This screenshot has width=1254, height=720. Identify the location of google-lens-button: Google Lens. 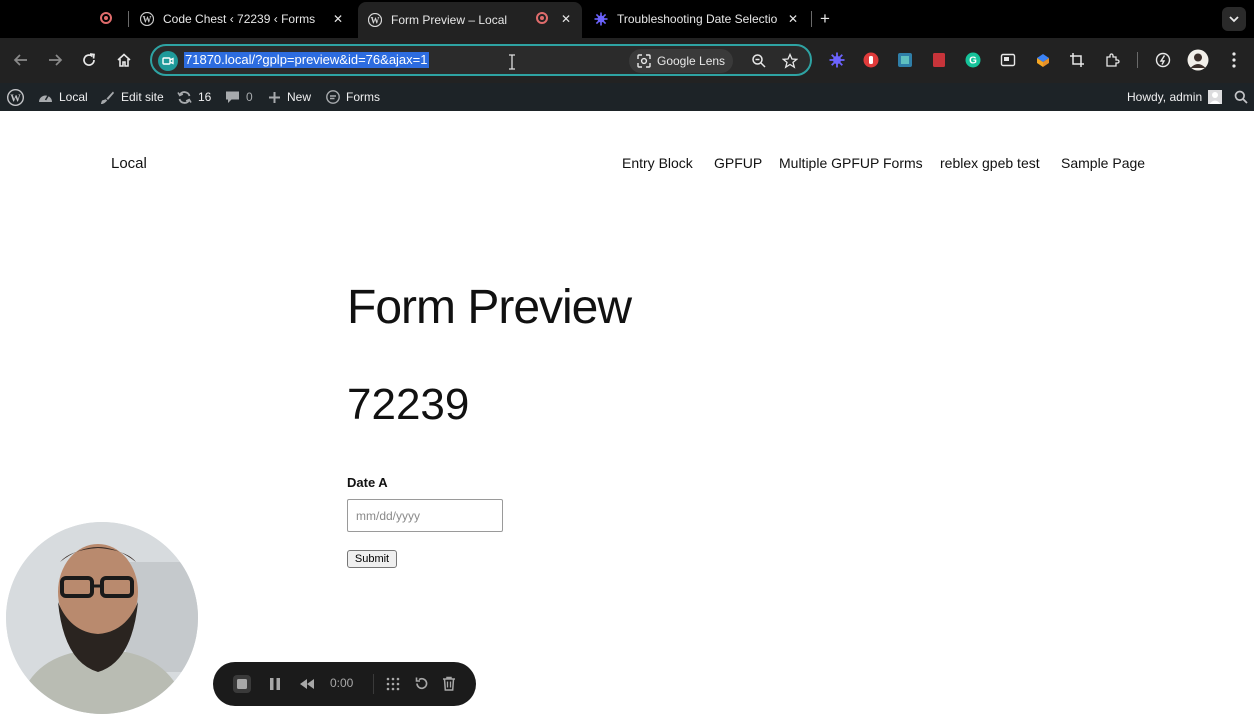
(681, 61).